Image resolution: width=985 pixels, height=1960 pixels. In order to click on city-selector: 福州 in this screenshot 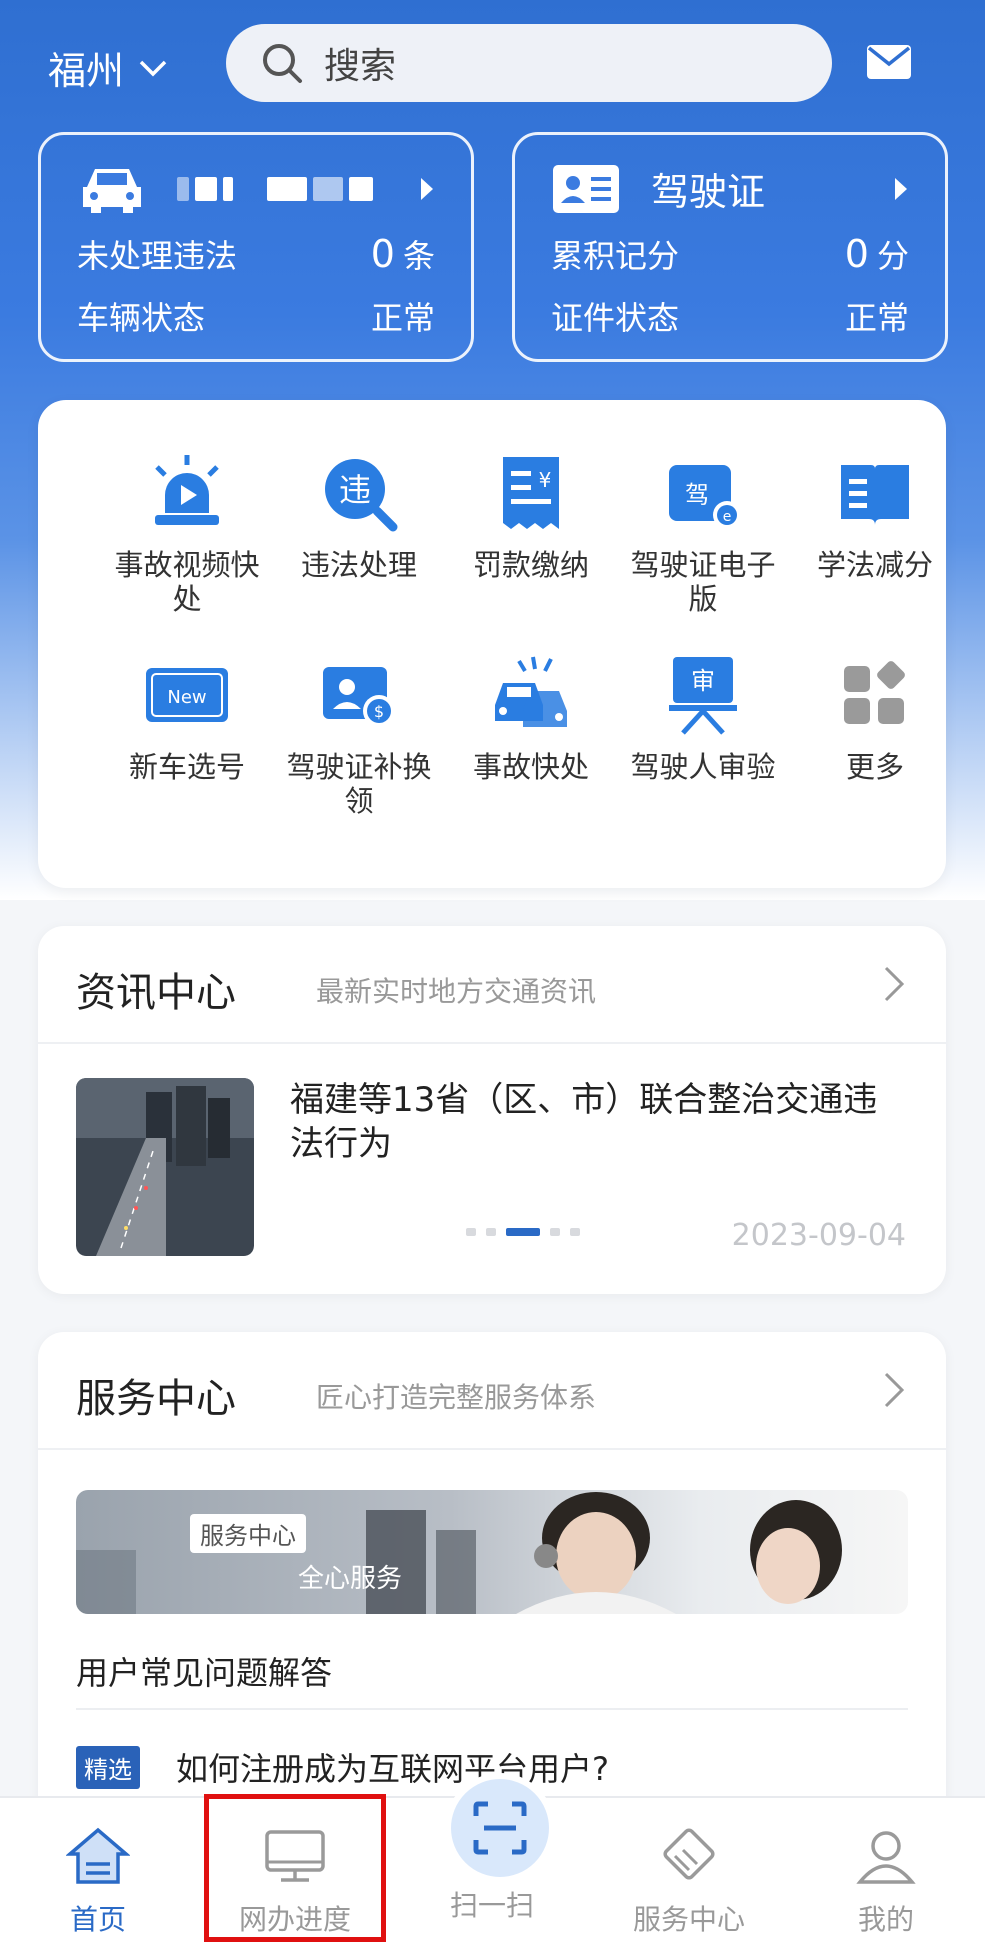, I will do `click(108, 67)`.